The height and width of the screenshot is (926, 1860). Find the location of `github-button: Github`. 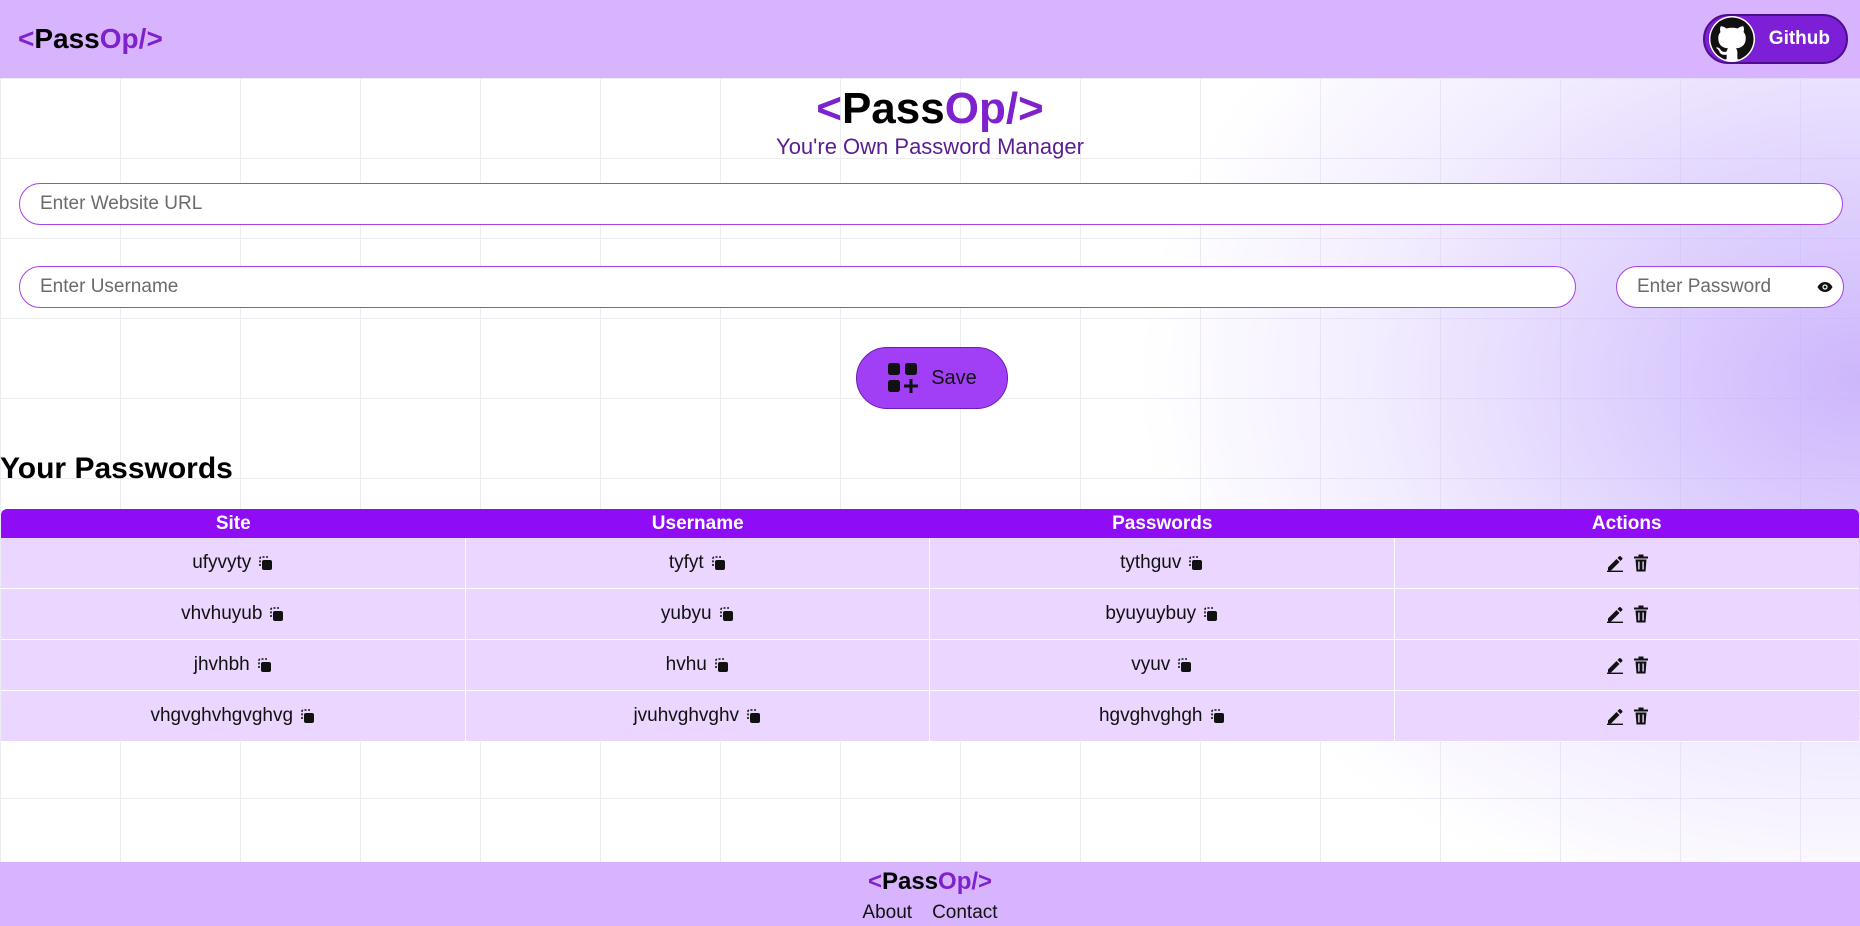

github-button: Github is located at coordinates (1775, 39).